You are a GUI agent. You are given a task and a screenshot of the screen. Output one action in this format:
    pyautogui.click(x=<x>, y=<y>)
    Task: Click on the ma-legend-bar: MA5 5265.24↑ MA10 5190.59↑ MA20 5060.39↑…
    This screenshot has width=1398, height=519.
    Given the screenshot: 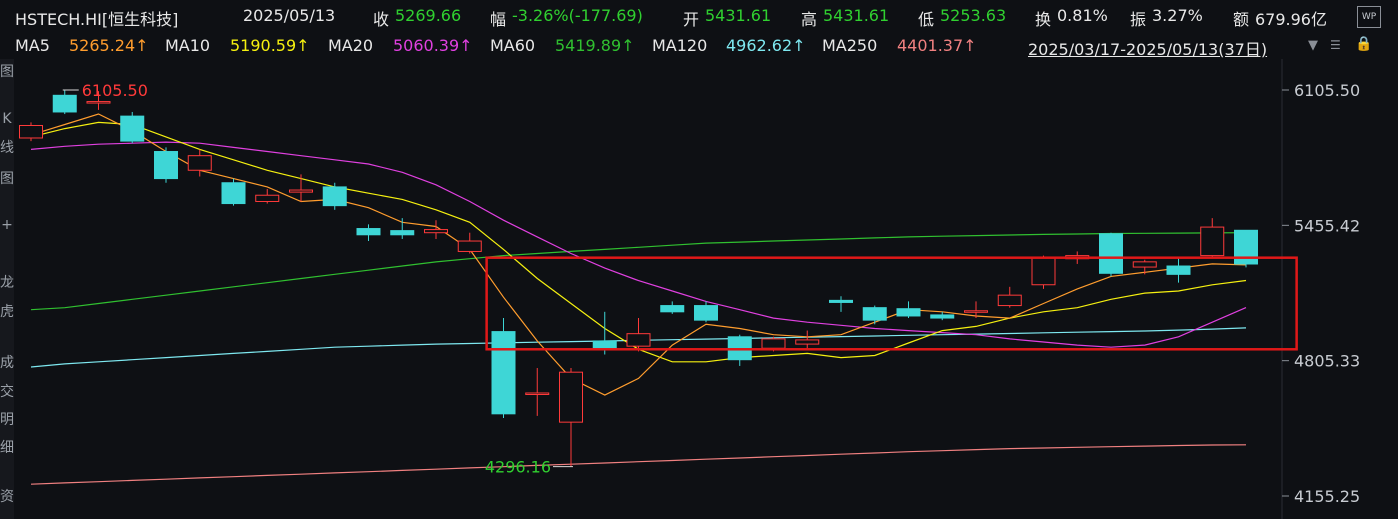 What is the action you would take?
    pyautogui.click(x=699, y=46)
    